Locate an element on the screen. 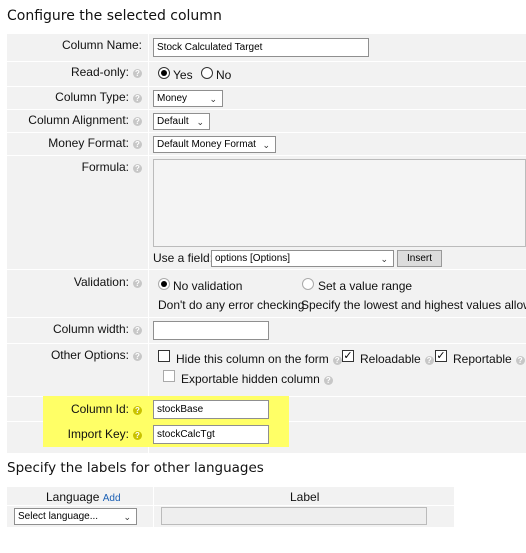 The image size is (526, 553). use-field-select: options [Options] ⌄ is located at coordinates (302, 258).